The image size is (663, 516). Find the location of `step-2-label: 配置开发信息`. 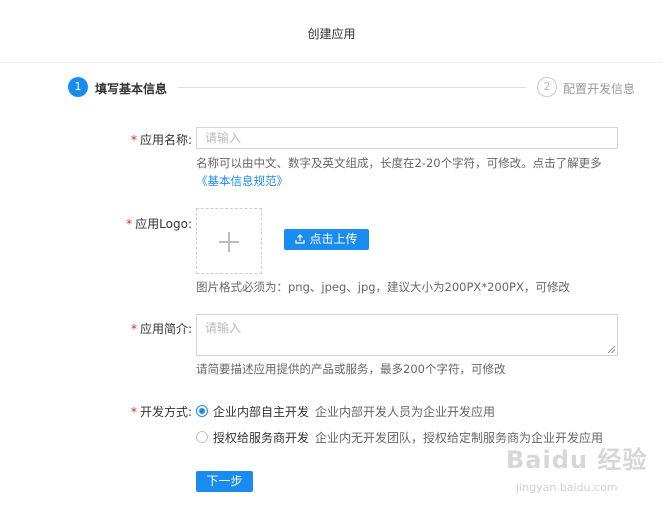

step-2-label: 配置开发信息 is located at coordinates (599, 89).